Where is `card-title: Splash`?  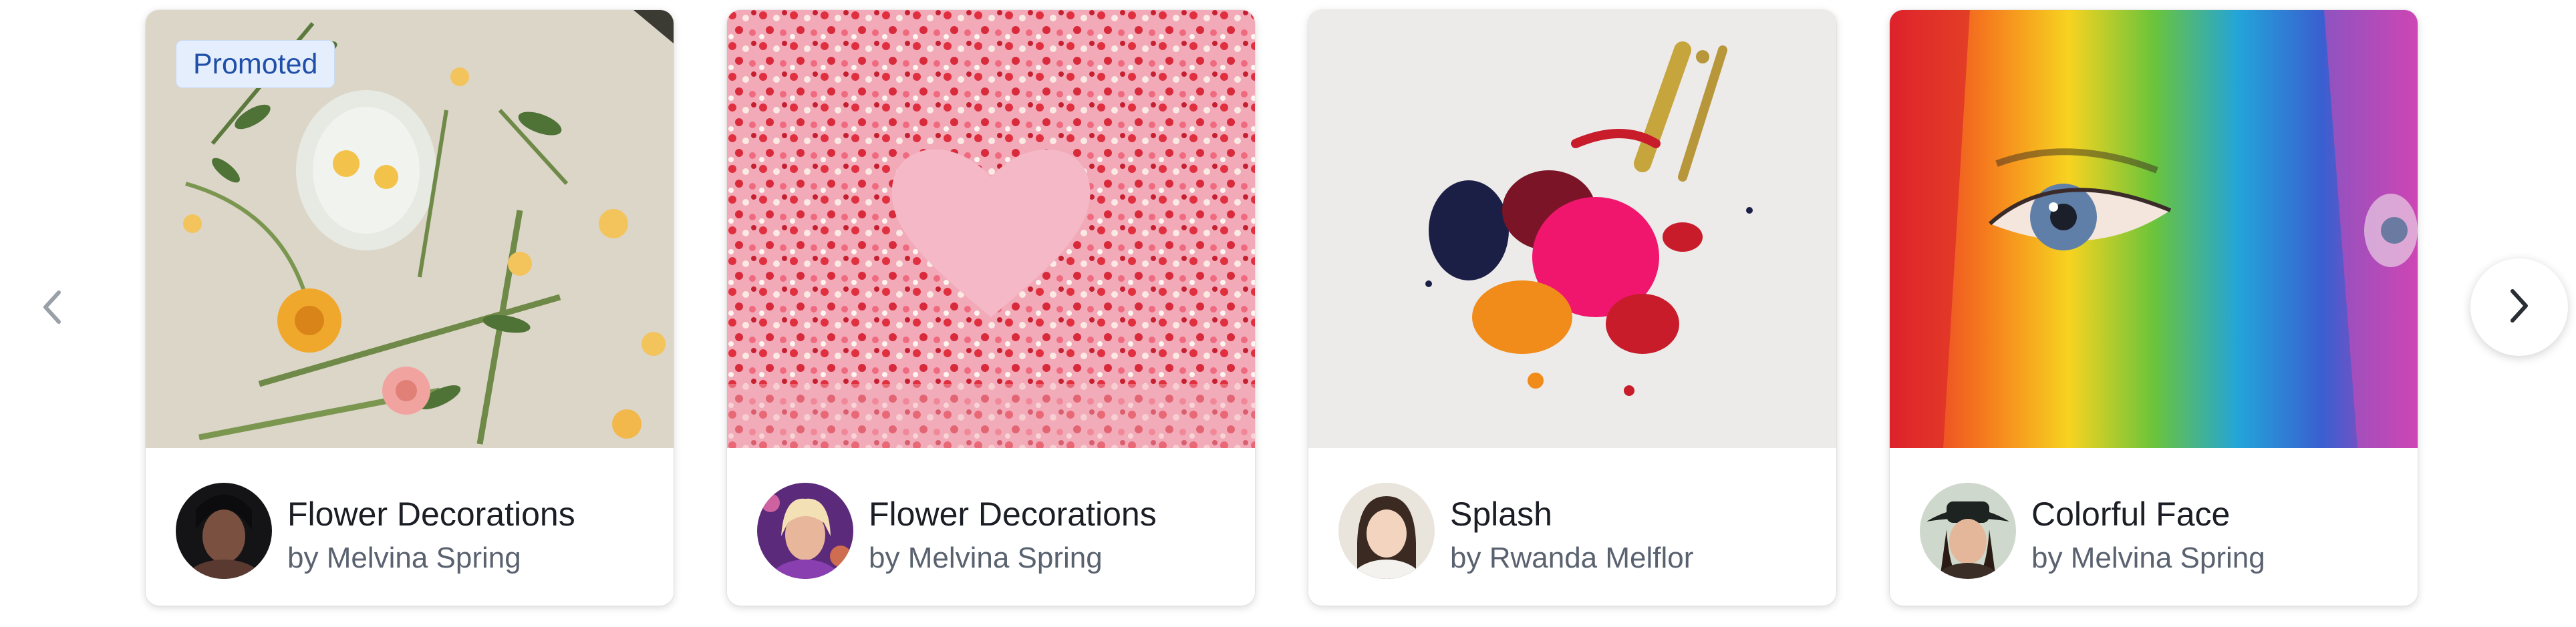
card-title: Splash is located at coordinates (1501, 514).